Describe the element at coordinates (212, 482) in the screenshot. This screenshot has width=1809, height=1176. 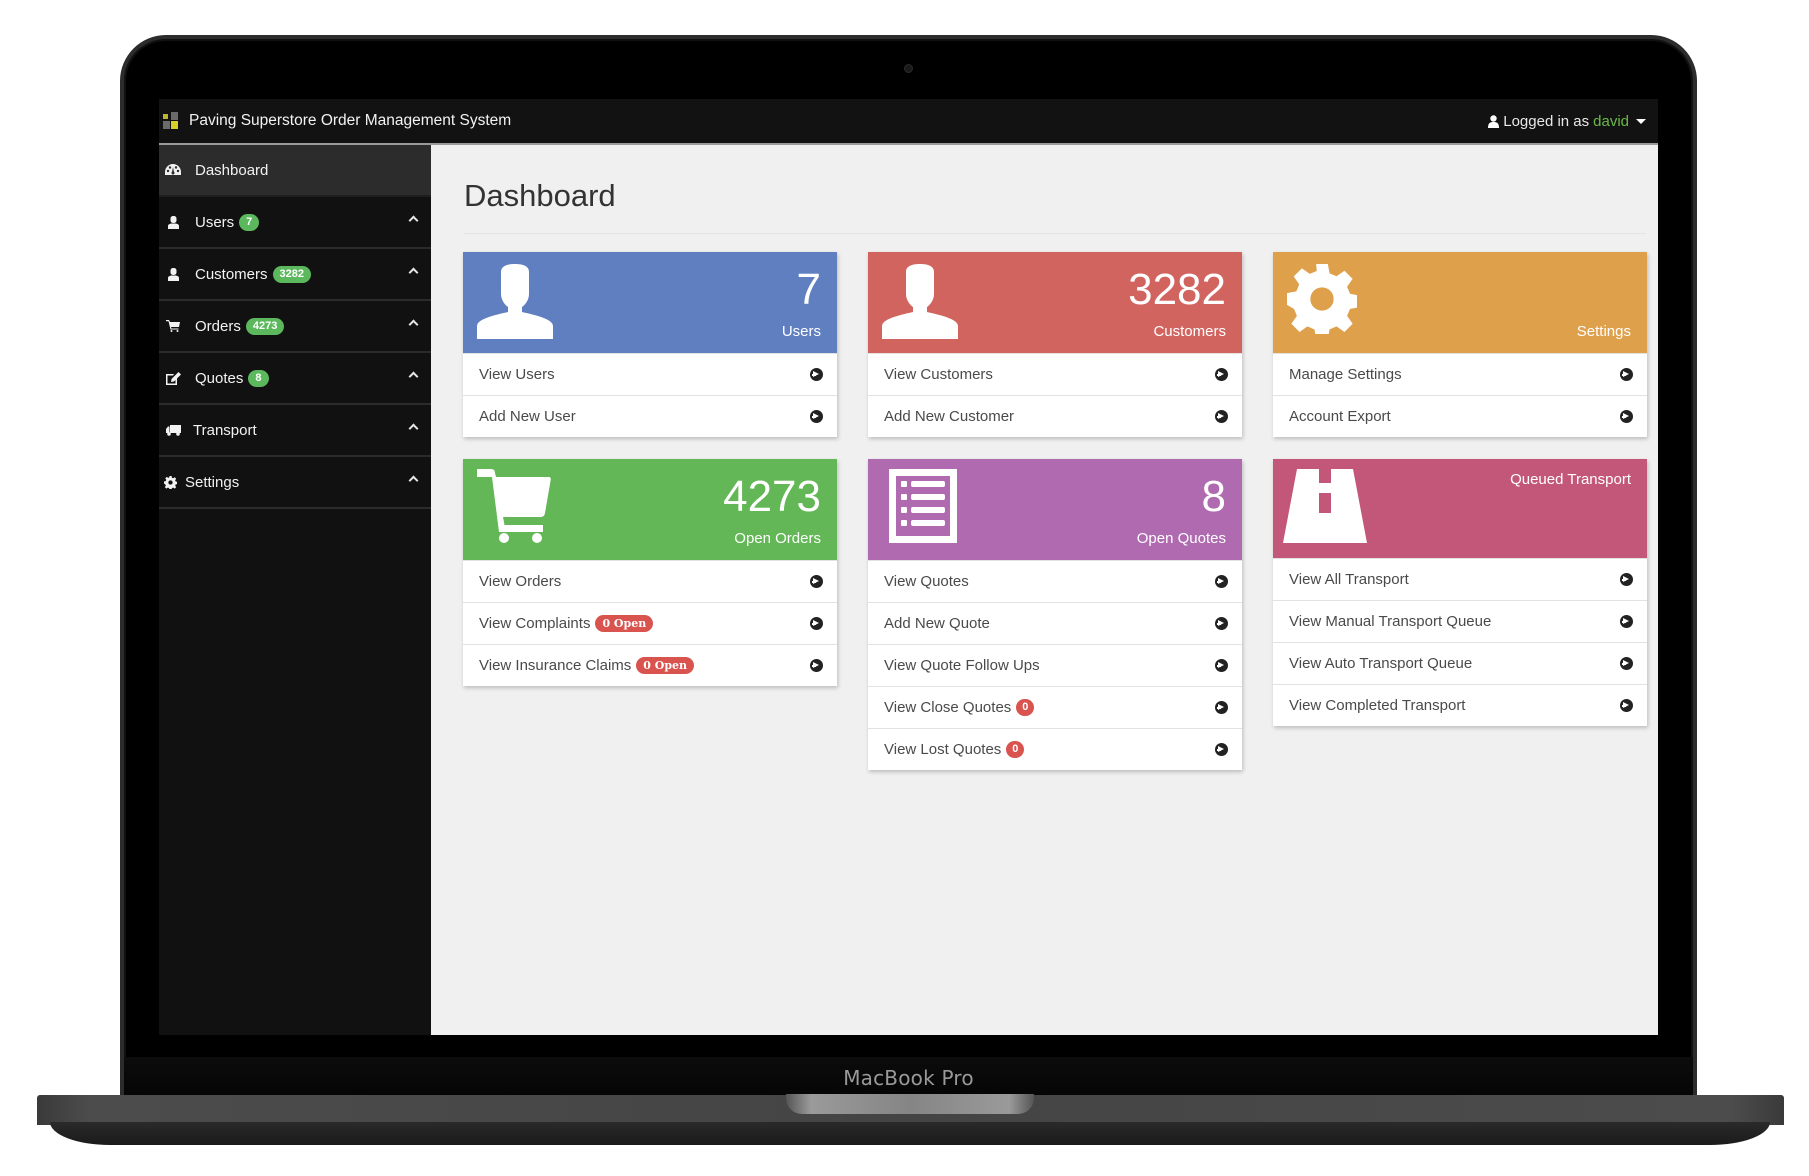
I see `sidebar-item-label: Settings` at that location.